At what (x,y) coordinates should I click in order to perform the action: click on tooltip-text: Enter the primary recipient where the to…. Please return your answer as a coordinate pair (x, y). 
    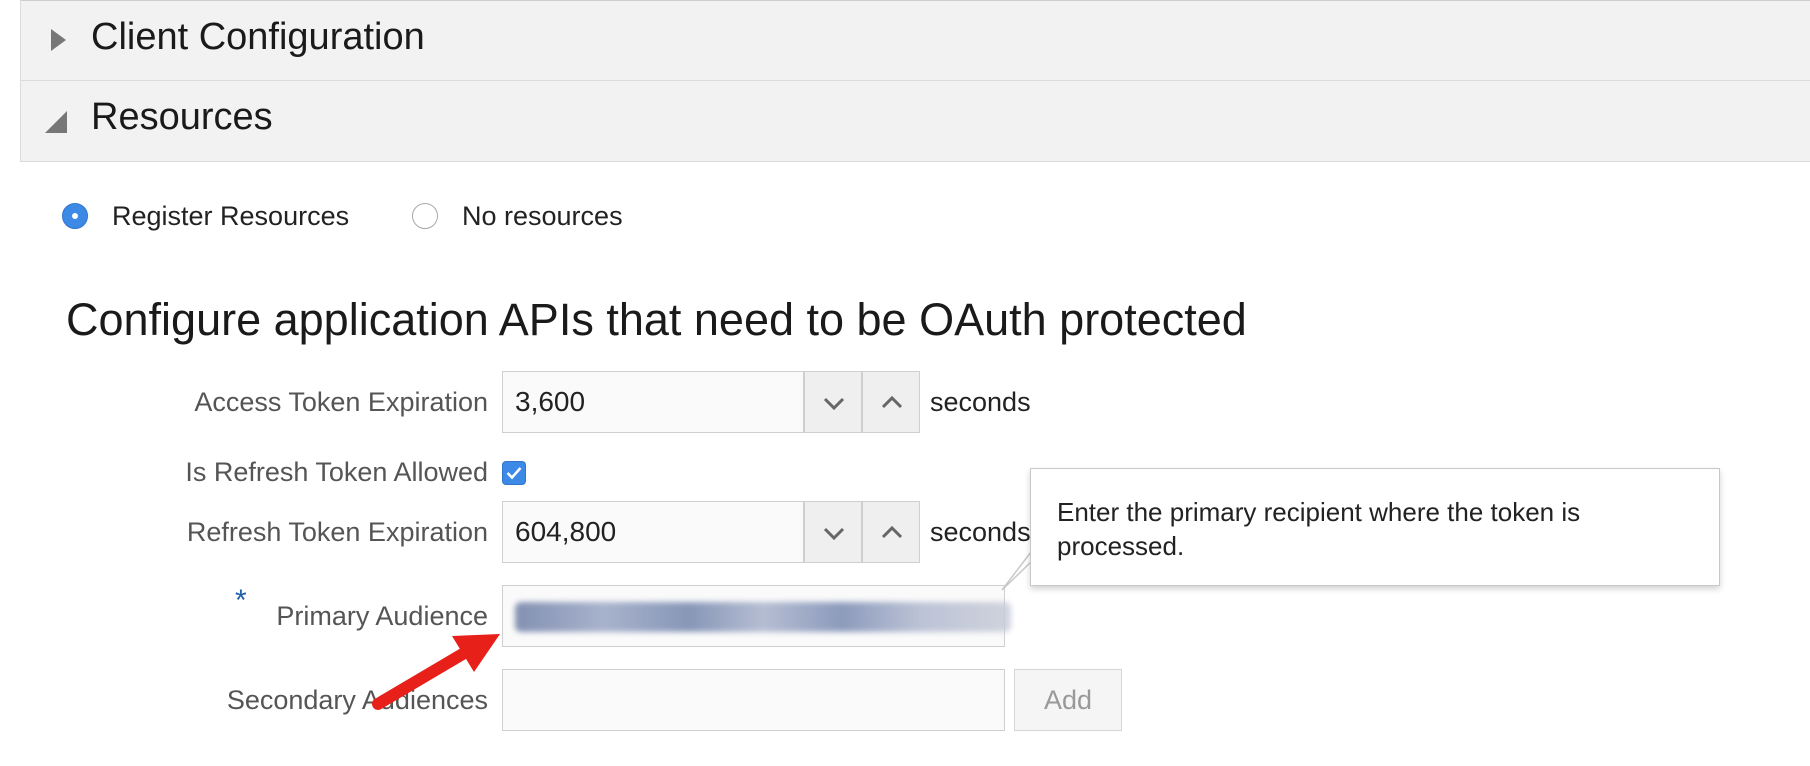
    Looking at the image, I should click on (1319, 529).